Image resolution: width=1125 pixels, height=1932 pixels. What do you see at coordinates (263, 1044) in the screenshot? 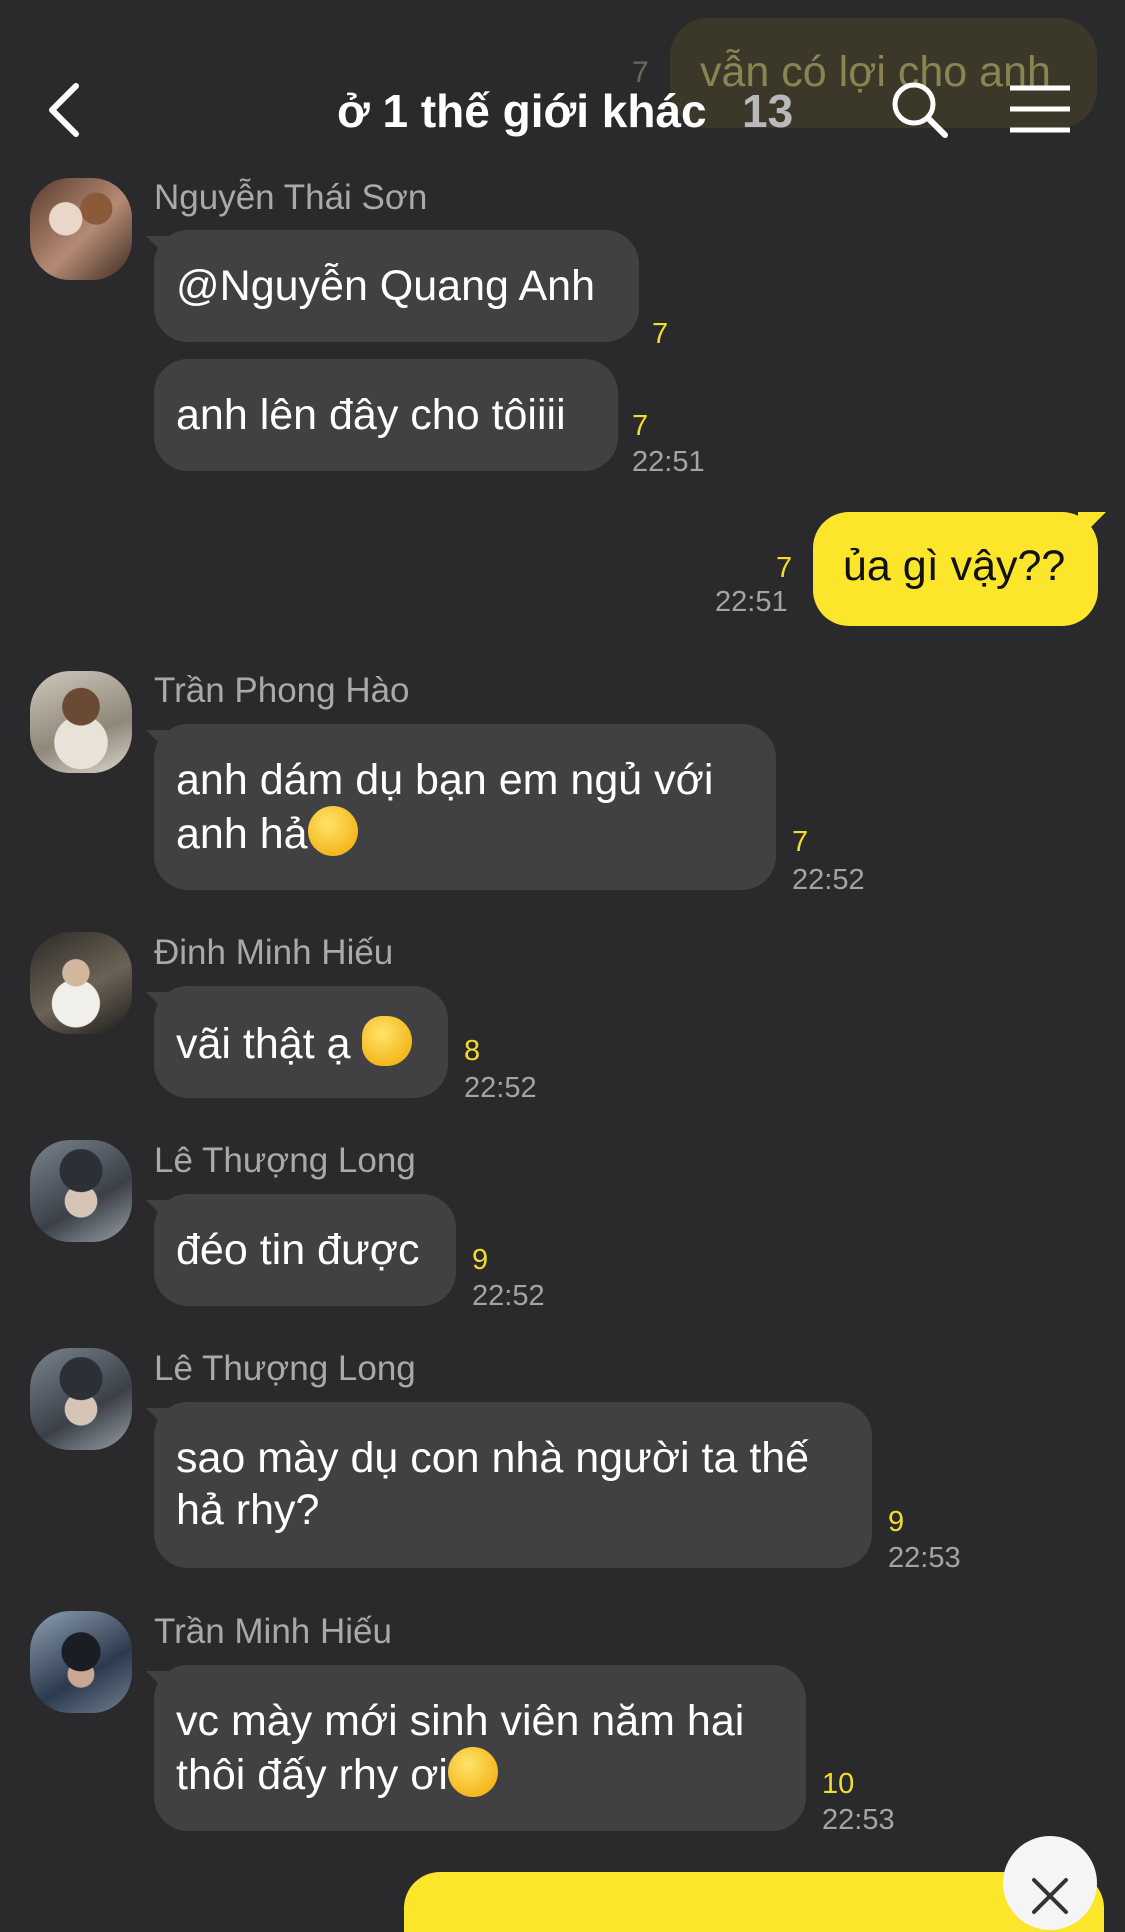
I see `message-text: vãi thật ạ` at bounding box center [263, 1044].